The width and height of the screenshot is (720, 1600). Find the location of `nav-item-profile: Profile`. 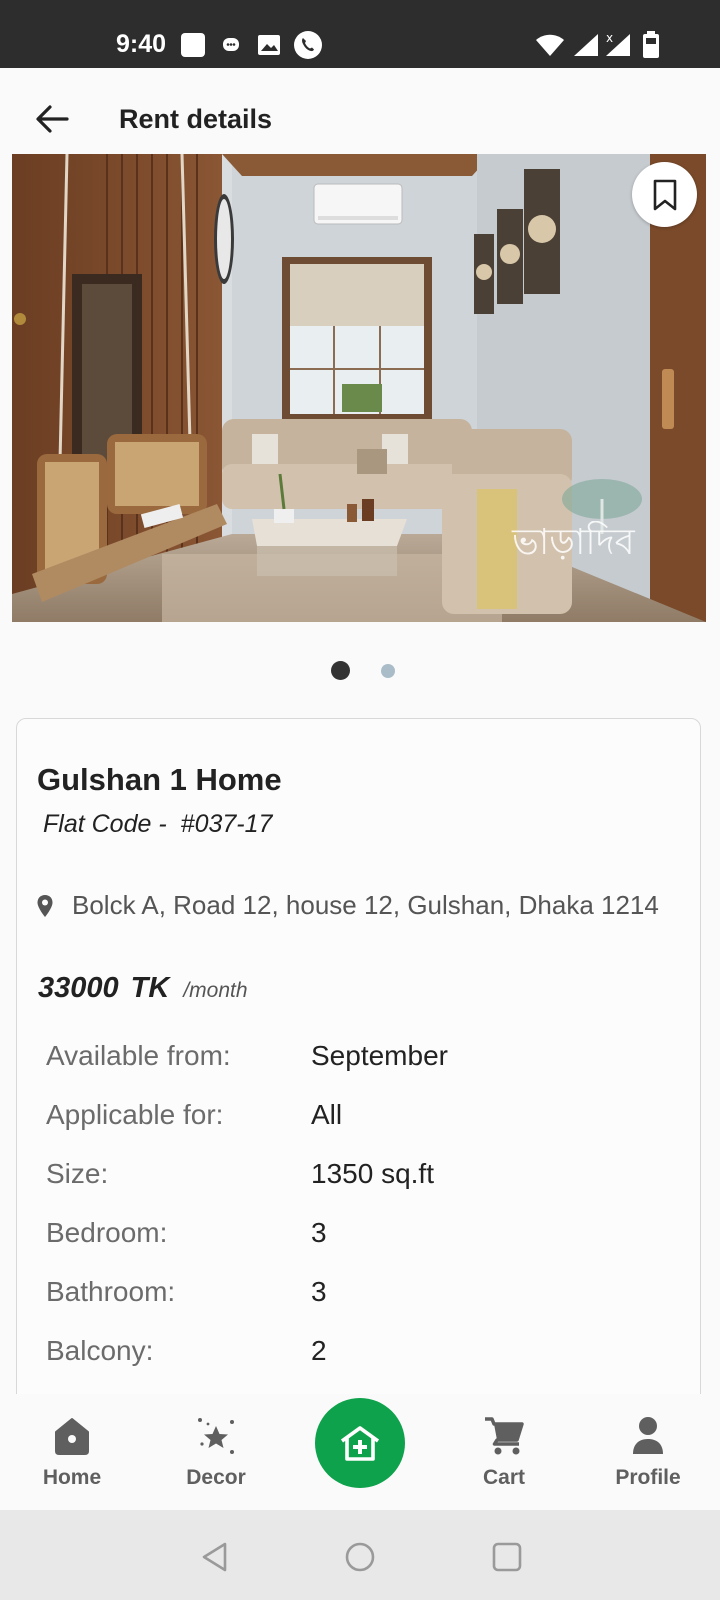

nav-item-profile: Profile is located at coordinates (648, 1459).